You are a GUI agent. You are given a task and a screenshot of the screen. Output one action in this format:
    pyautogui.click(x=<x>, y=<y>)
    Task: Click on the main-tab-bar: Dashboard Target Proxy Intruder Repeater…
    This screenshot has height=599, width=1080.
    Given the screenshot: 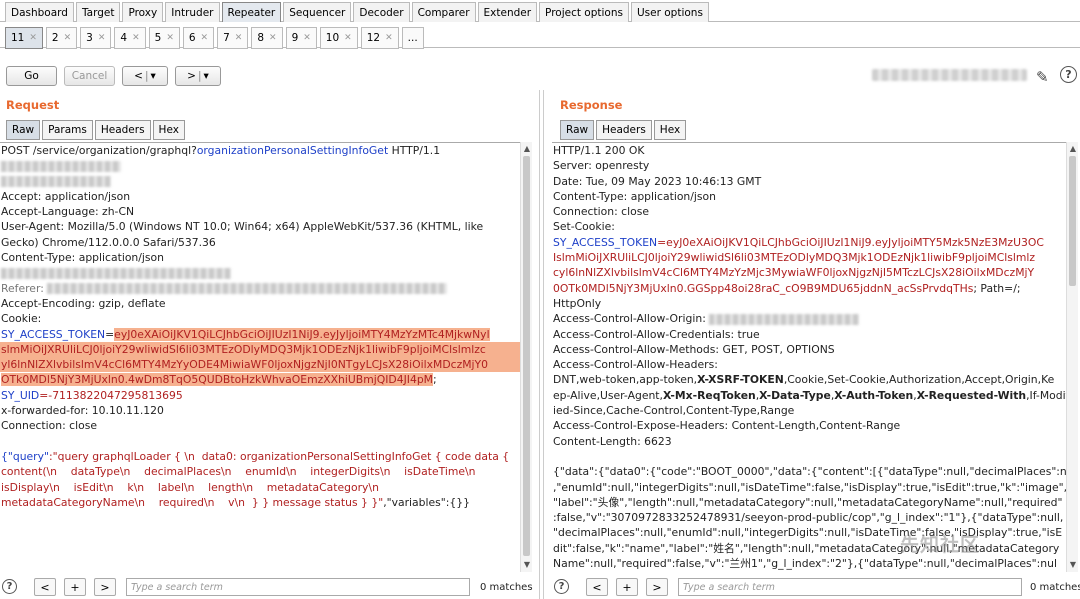 What is the action you would take?
    pyautogui.click(x=540, y=11)
    